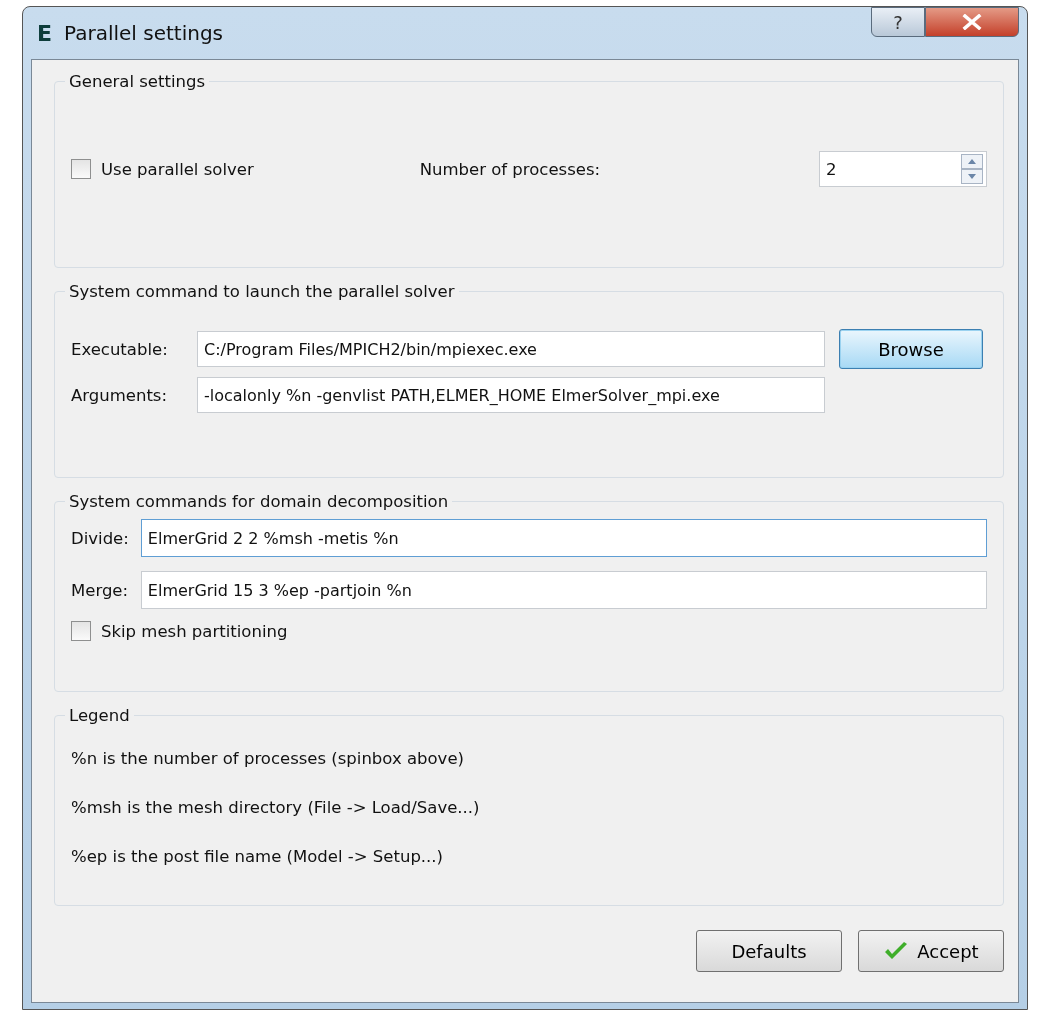  I want to click on field-label: Arguments:, so click(120, 395).